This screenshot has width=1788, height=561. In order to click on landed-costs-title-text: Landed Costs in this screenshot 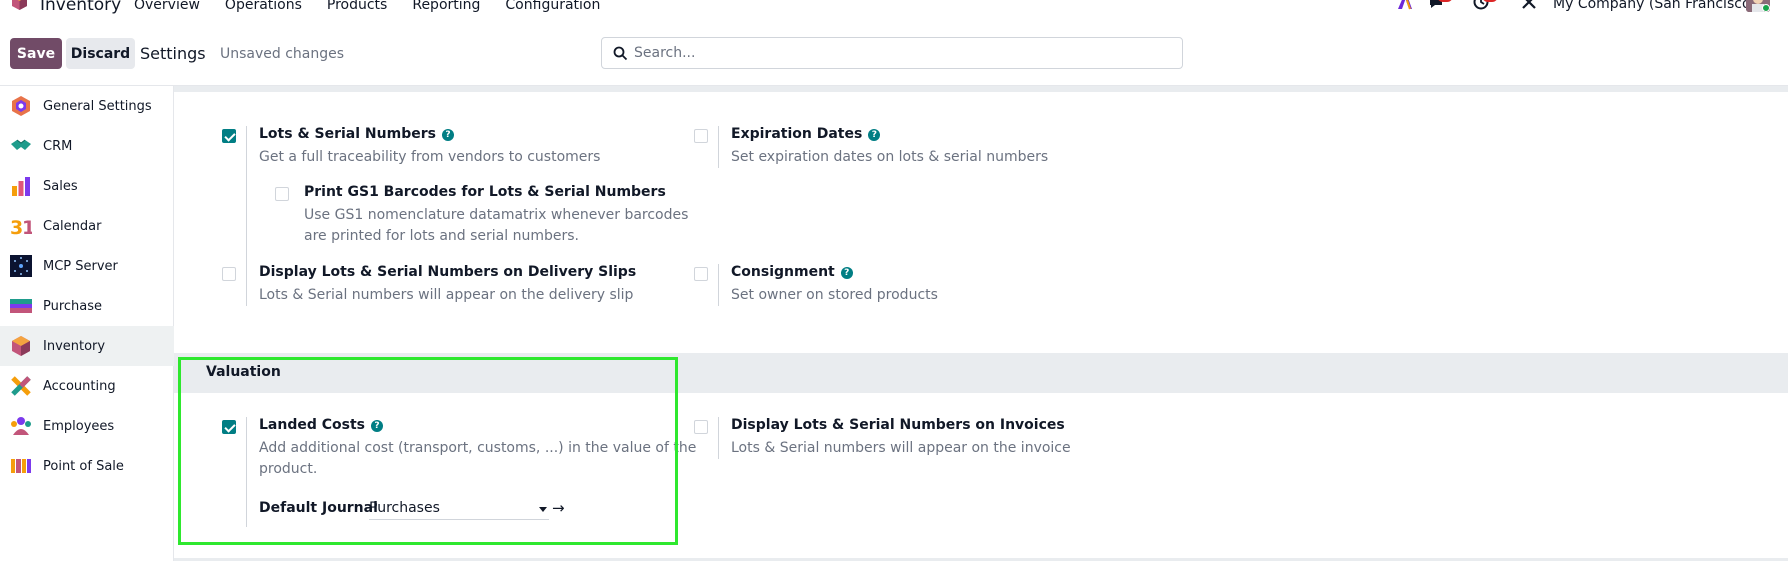, I will do `click(312, 425)`.